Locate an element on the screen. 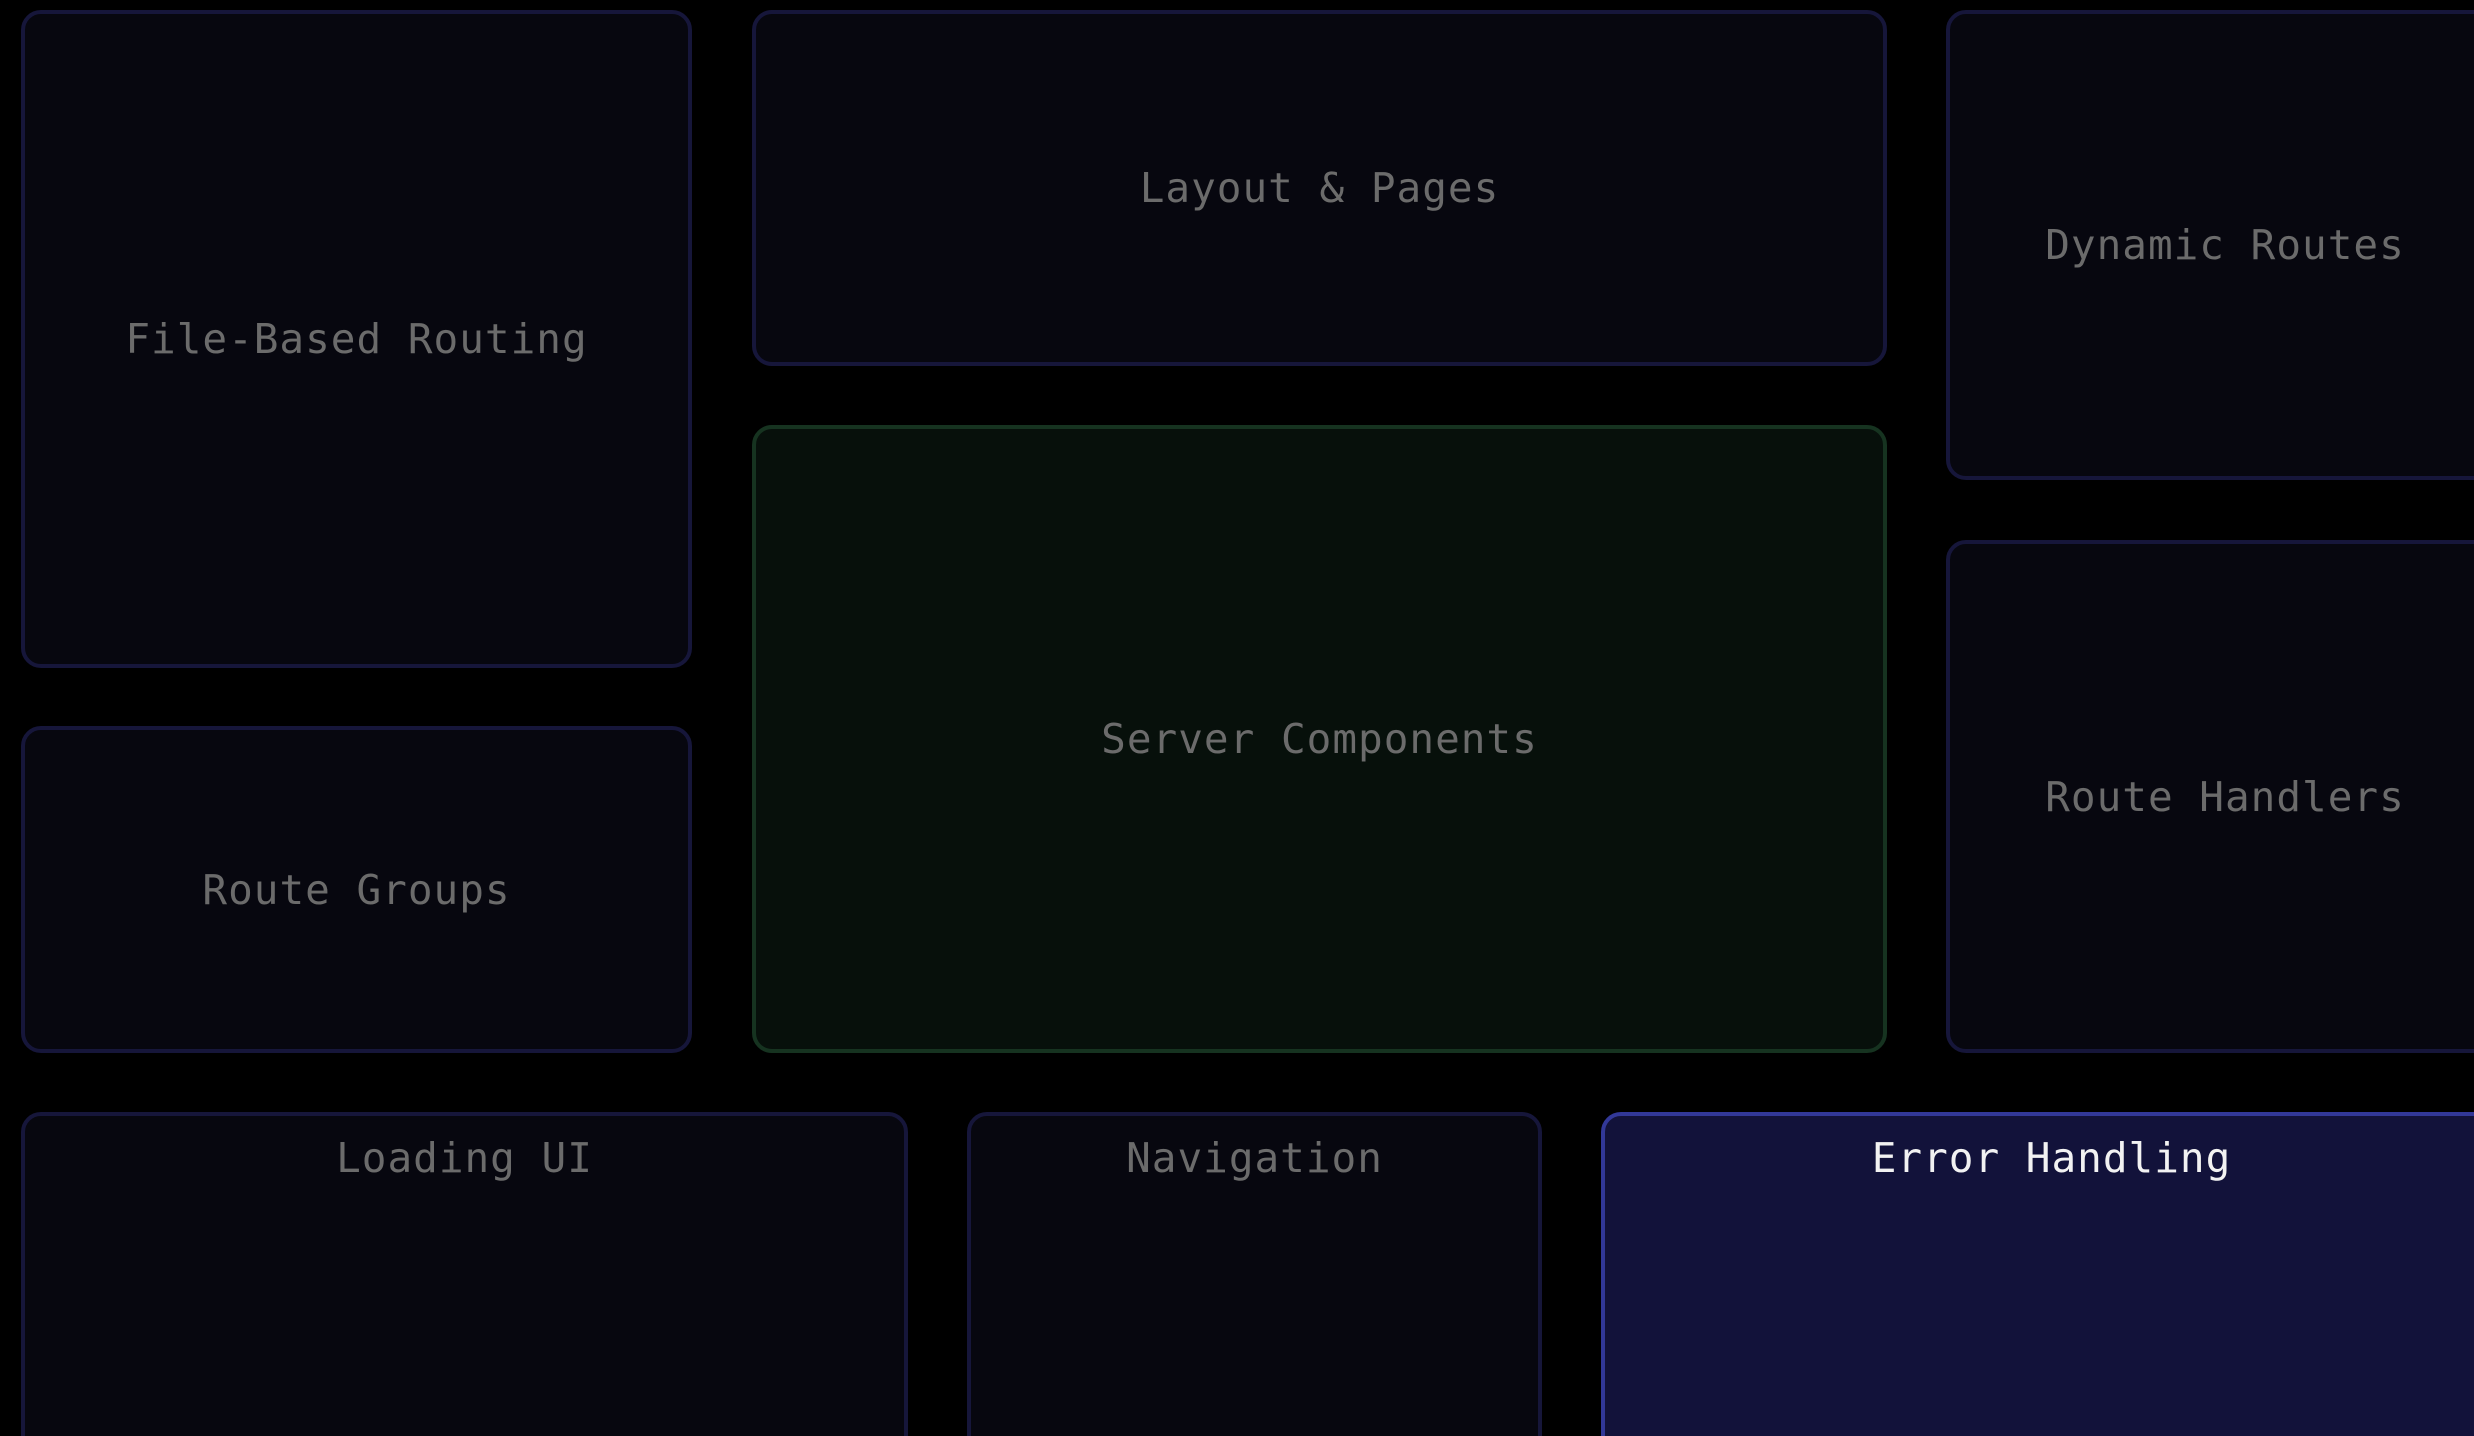  tile-label: Loading UI is located at coordinates (464, 1158).